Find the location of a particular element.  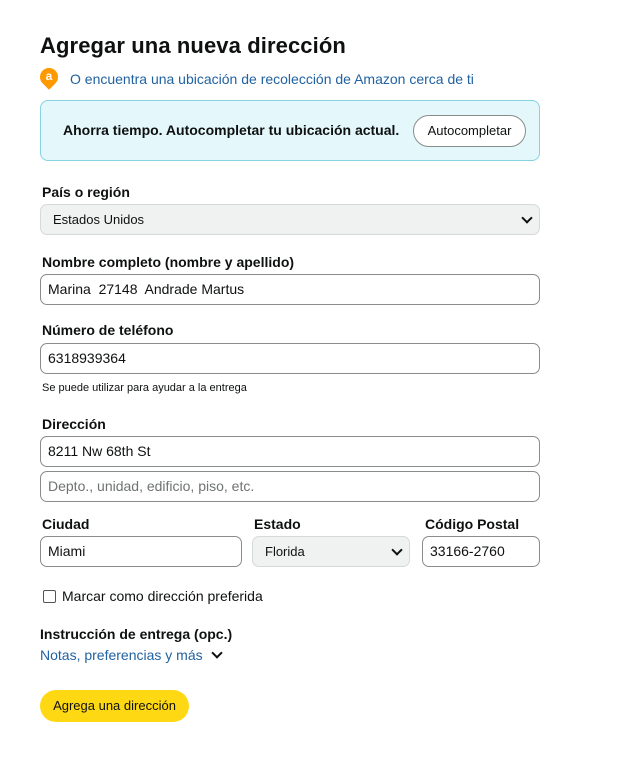

state-select: Florida is located at coordinates (331, 551).